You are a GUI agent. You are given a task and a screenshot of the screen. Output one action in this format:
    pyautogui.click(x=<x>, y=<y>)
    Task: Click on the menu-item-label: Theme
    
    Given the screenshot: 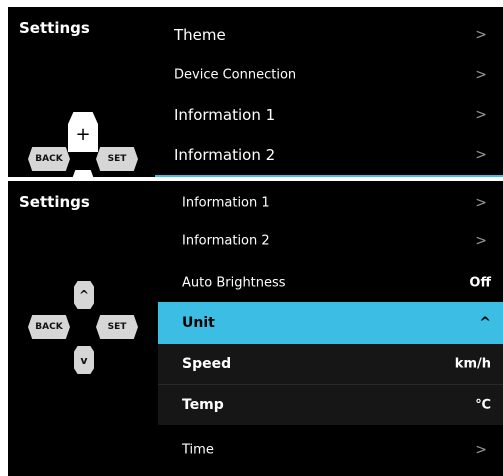 What is the action you would take?
    pyautogui.click(x=200, y=35)
    